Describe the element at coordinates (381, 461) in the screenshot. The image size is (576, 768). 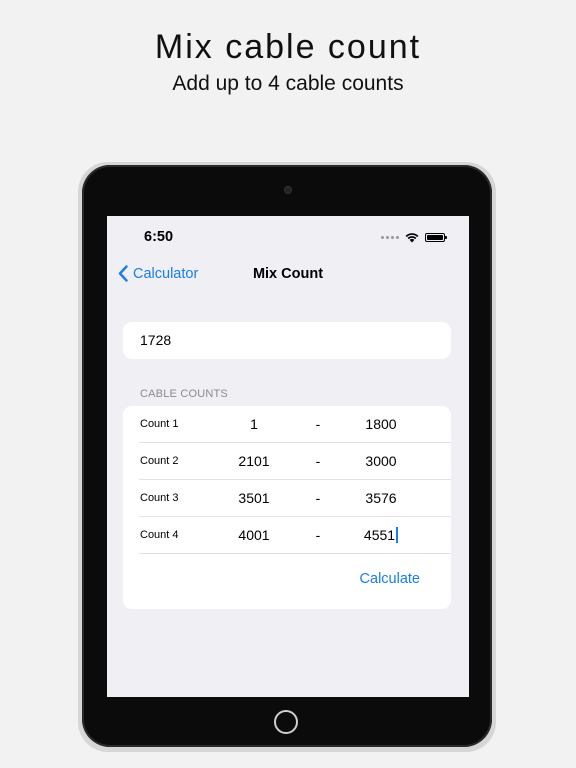
I see `count-to-field: 3000` at that location.